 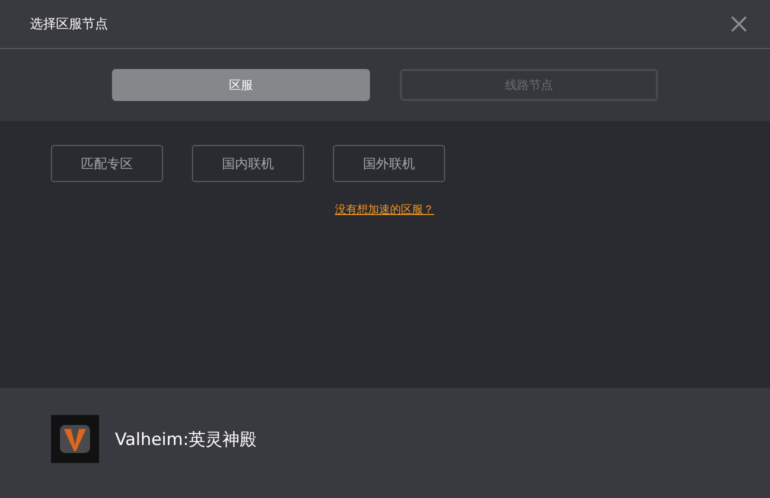 What do you see at coordinates (248, 163) in the screenshot?
I see `region-button: 国内联机` at bounding box center [248, 163].